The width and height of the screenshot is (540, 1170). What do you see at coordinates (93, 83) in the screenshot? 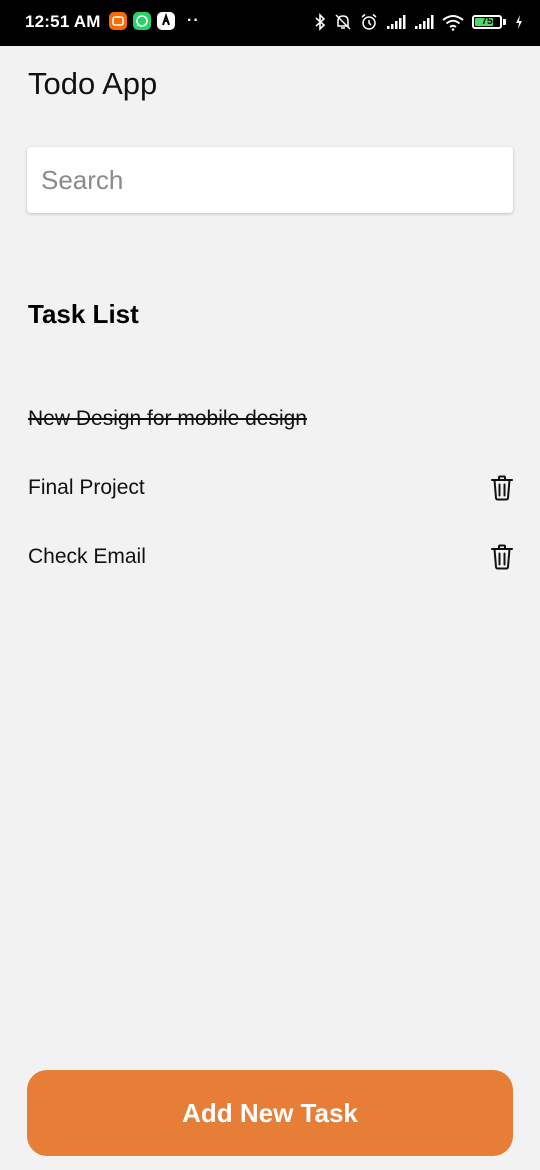
I see `app-title: Todo App` at bounding box center [93, 83].